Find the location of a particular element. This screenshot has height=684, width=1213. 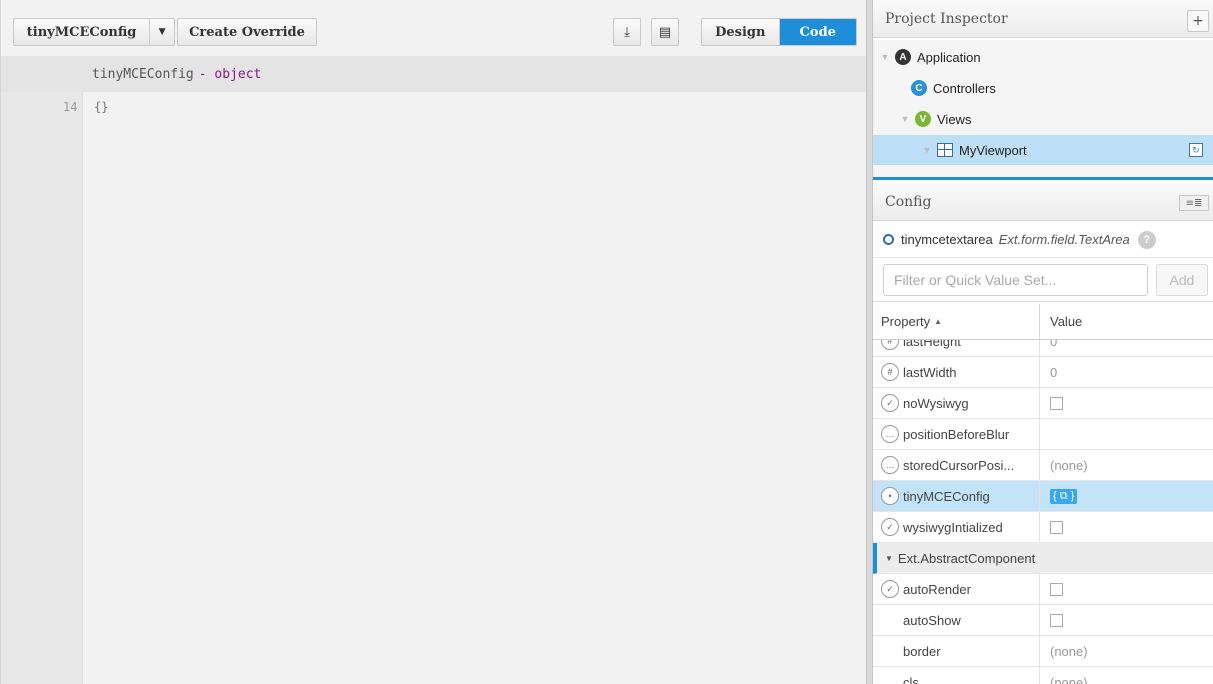

tree-item-application: ▼ A Application is located at coordinates (1043, 57).